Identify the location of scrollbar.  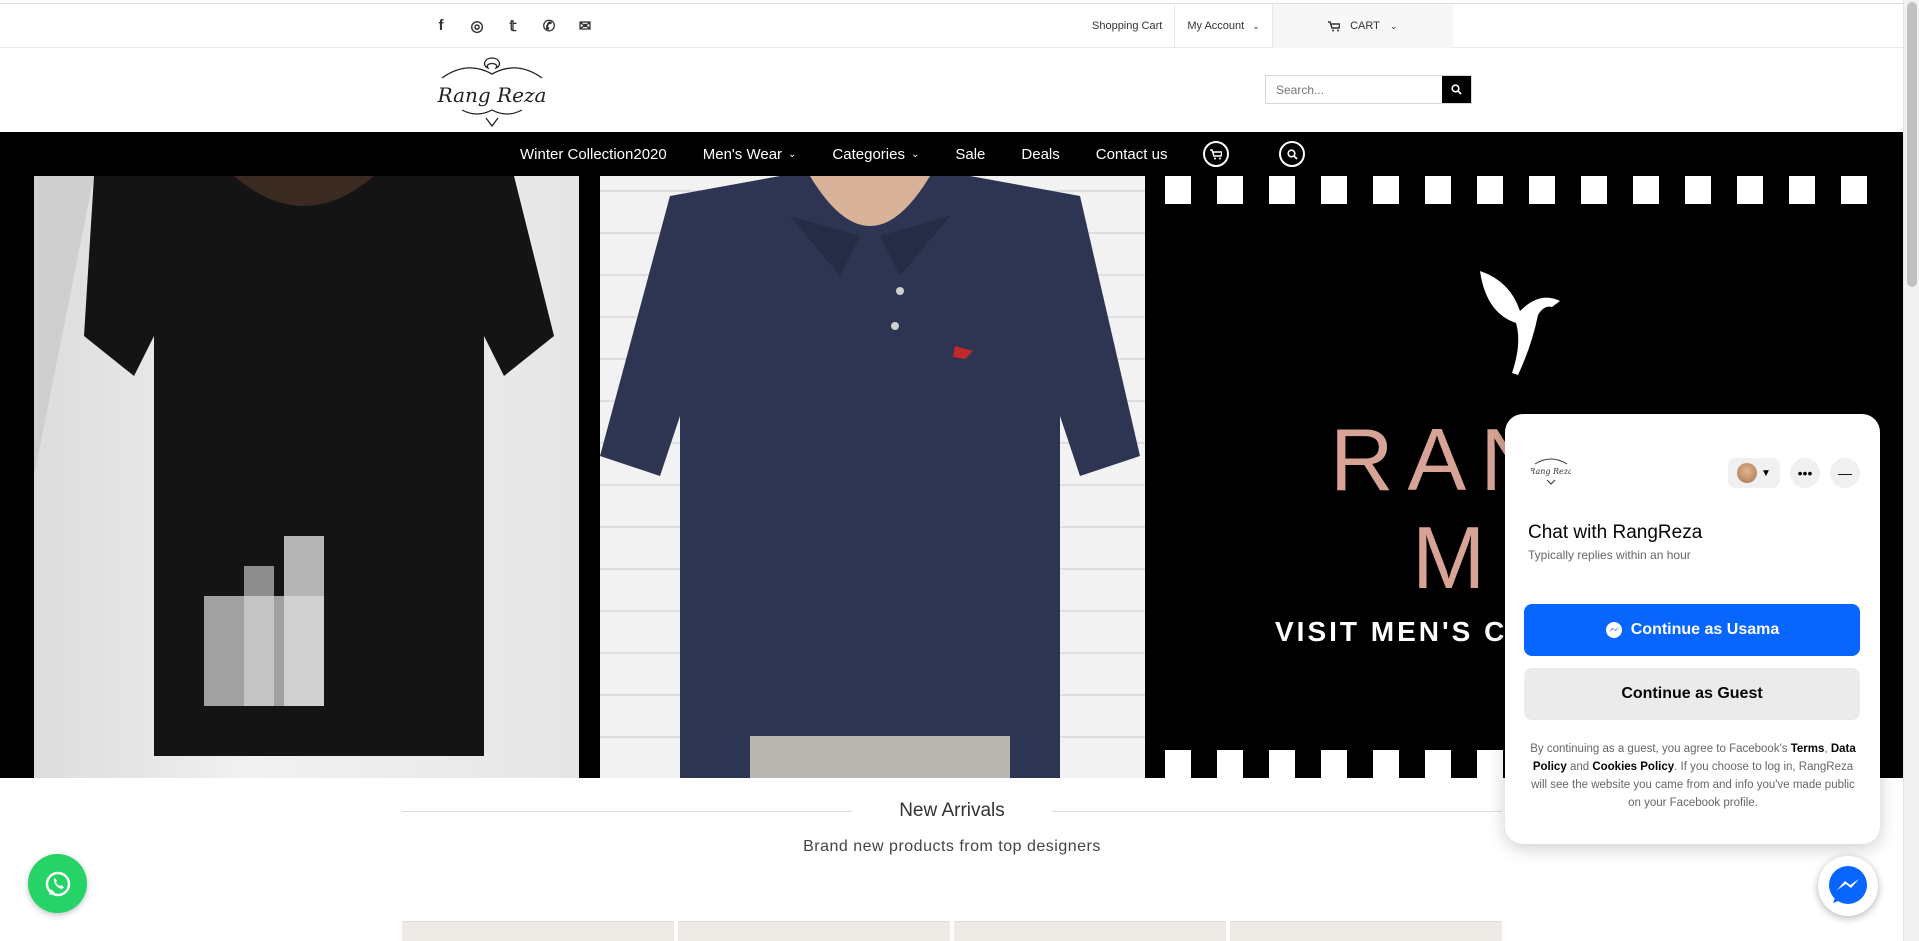
(1911, 470).